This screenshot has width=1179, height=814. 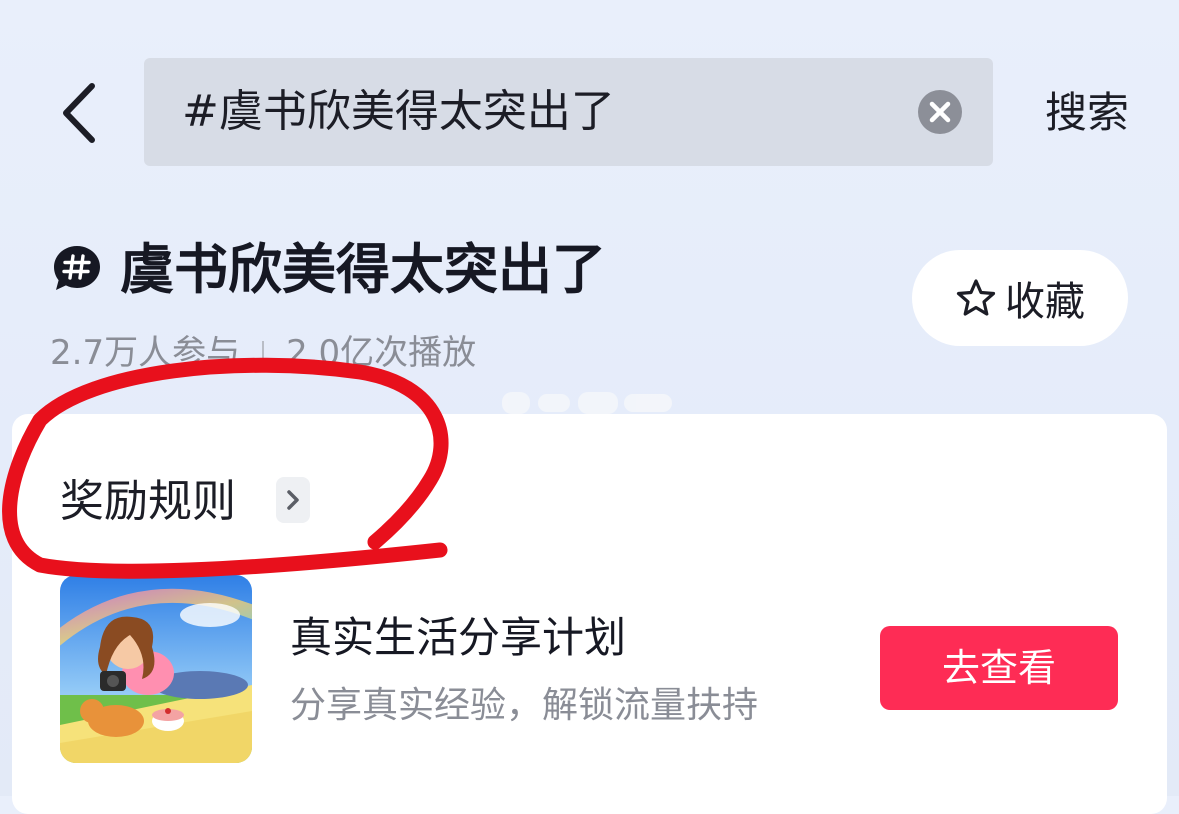 I want to click on hashtag-icon, so click(x=77, y=268).